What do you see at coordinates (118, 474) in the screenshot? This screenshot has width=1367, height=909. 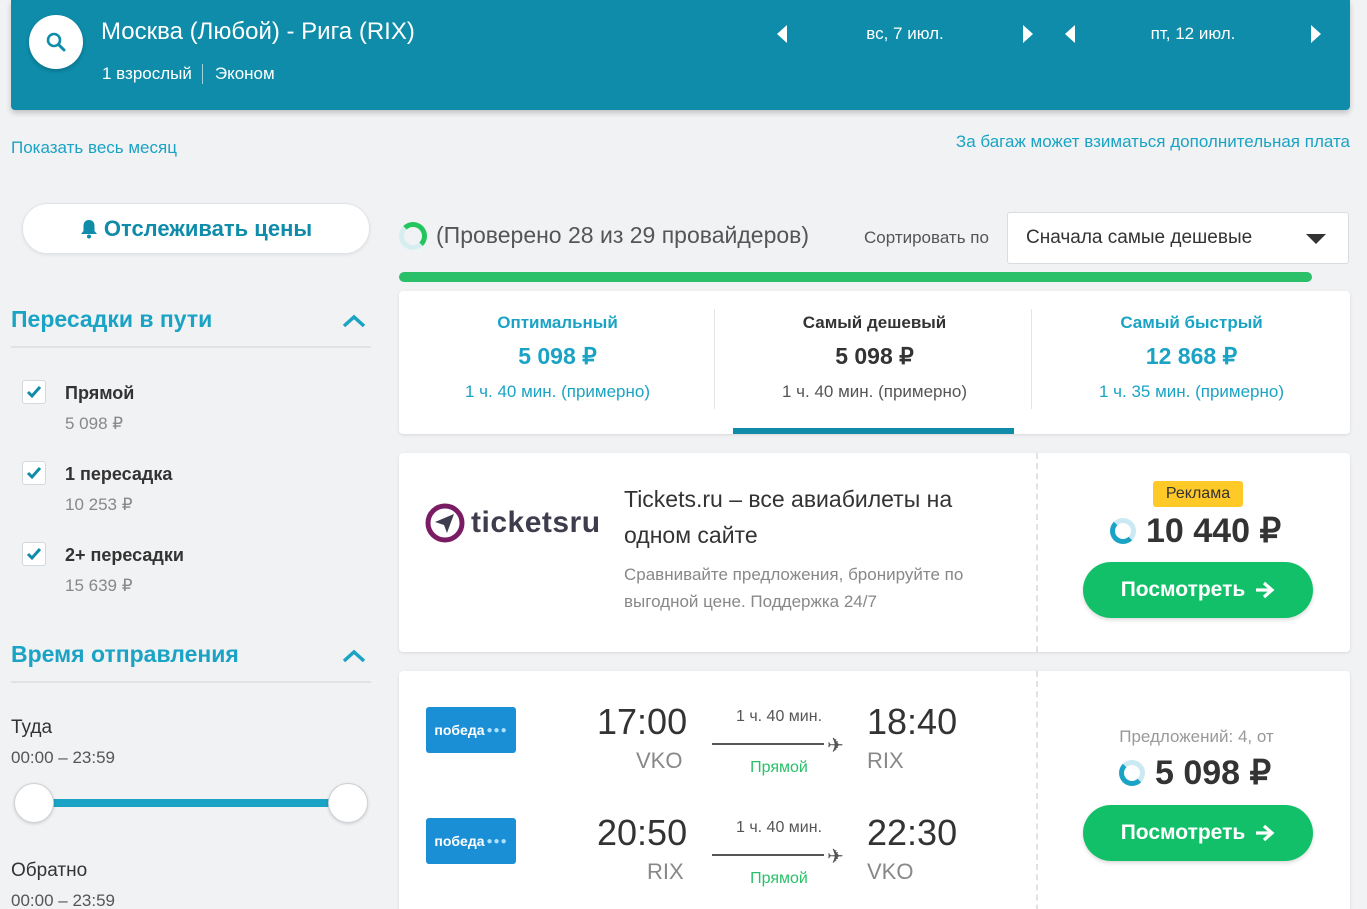 I see `stops-label: 1 пересадка` at bounding box center [118, 474].